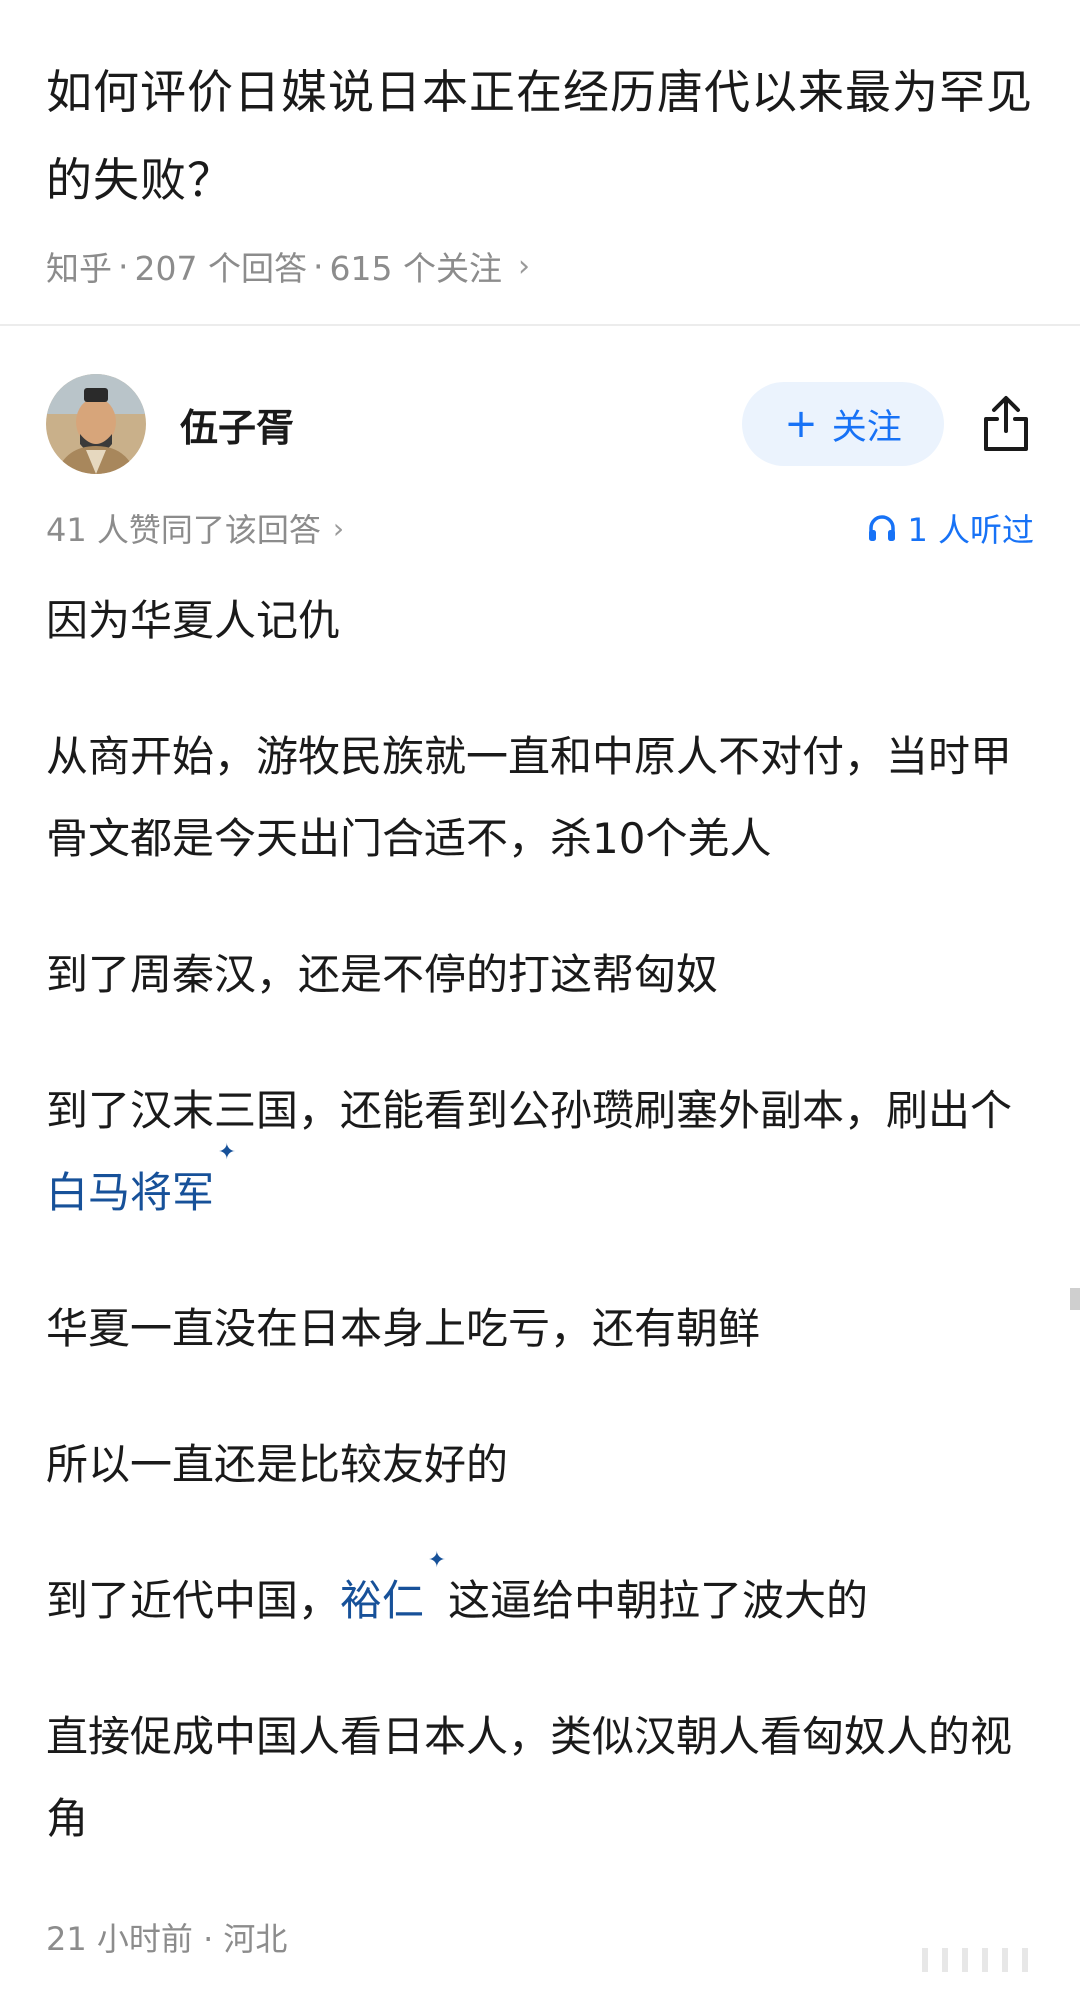 This screenshot has height=1996, width=1080. What do you see at coordinates (540, 325) in the screenshot?
I see `section-divider` at bounding box center [540, 325].